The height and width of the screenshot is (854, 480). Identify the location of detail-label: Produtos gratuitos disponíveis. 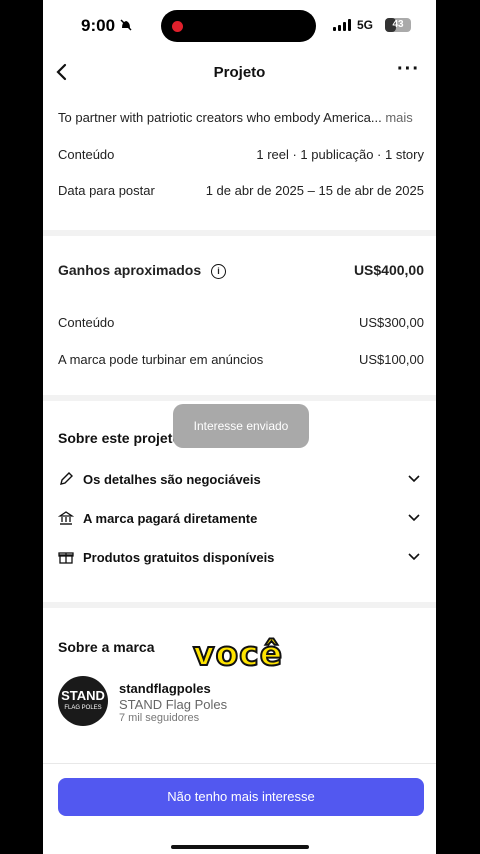
(179, 557).